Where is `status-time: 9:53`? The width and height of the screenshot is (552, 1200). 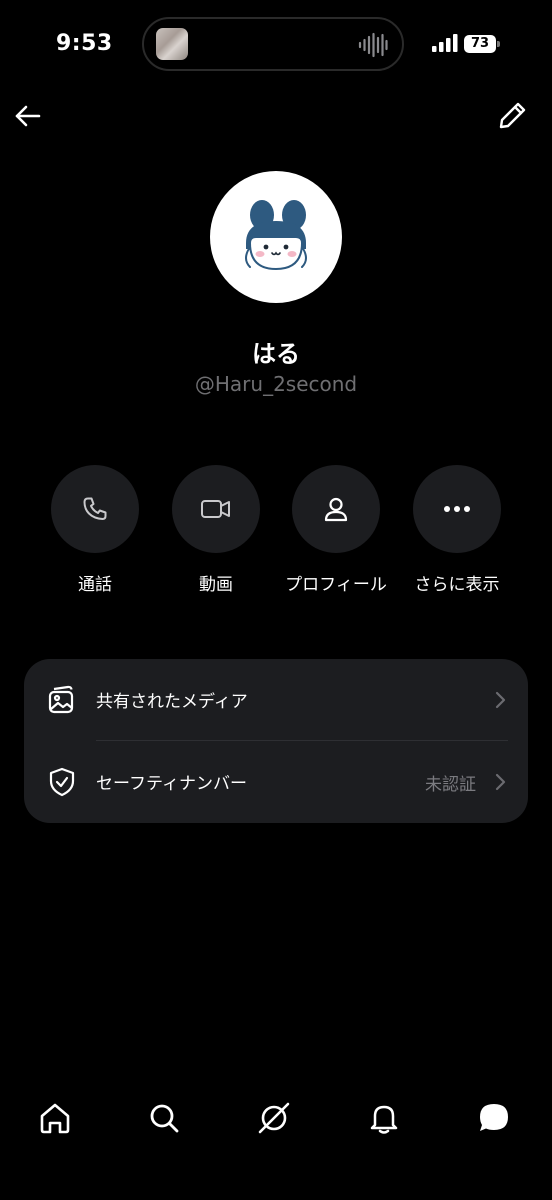 status-time: 9:53 is located at coordinates (84, 43).